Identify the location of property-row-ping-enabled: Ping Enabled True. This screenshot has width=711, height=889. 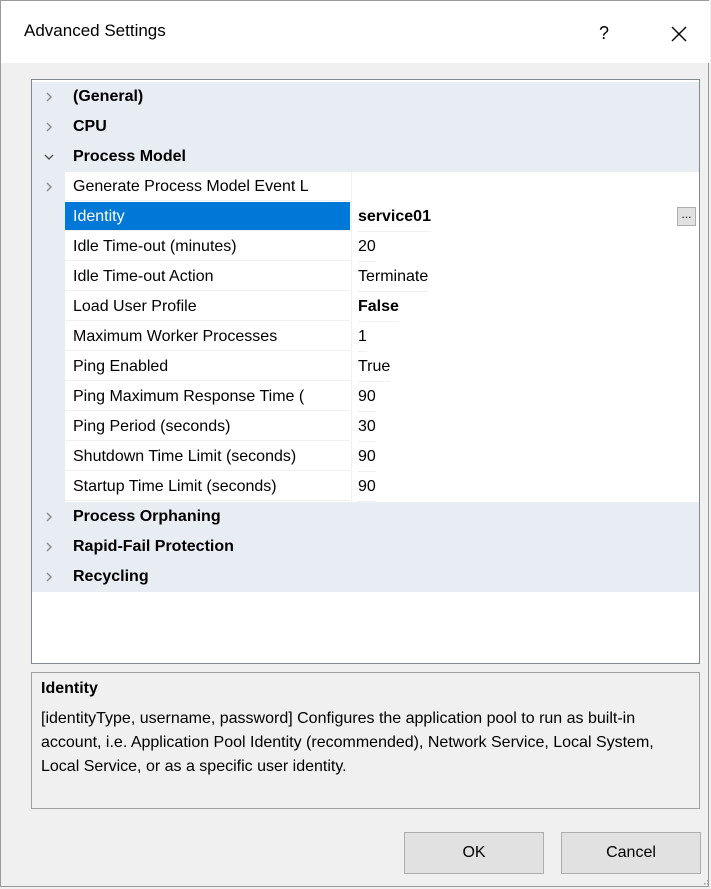
(365, 367).